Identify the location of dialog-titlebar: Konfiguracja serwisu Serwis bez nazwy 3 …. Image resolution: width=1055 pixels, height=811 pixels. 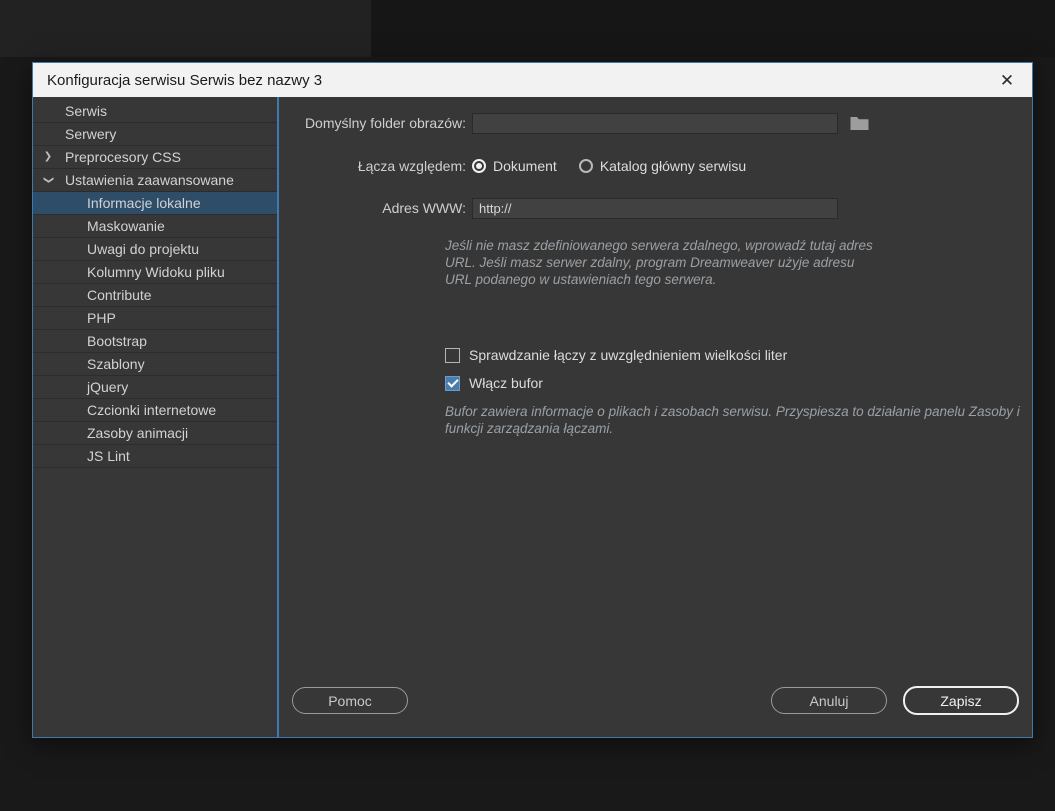
(532, 80).